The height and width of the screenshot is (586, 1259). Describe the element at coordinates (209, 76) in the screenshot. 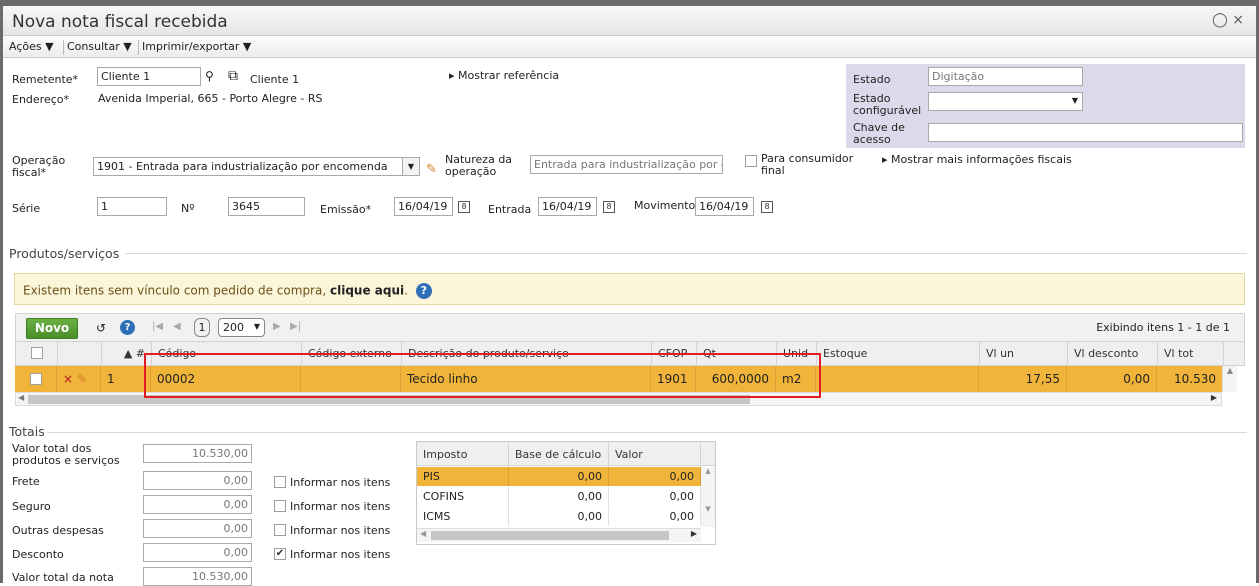

I see `search-icon: ⚲` at that location.